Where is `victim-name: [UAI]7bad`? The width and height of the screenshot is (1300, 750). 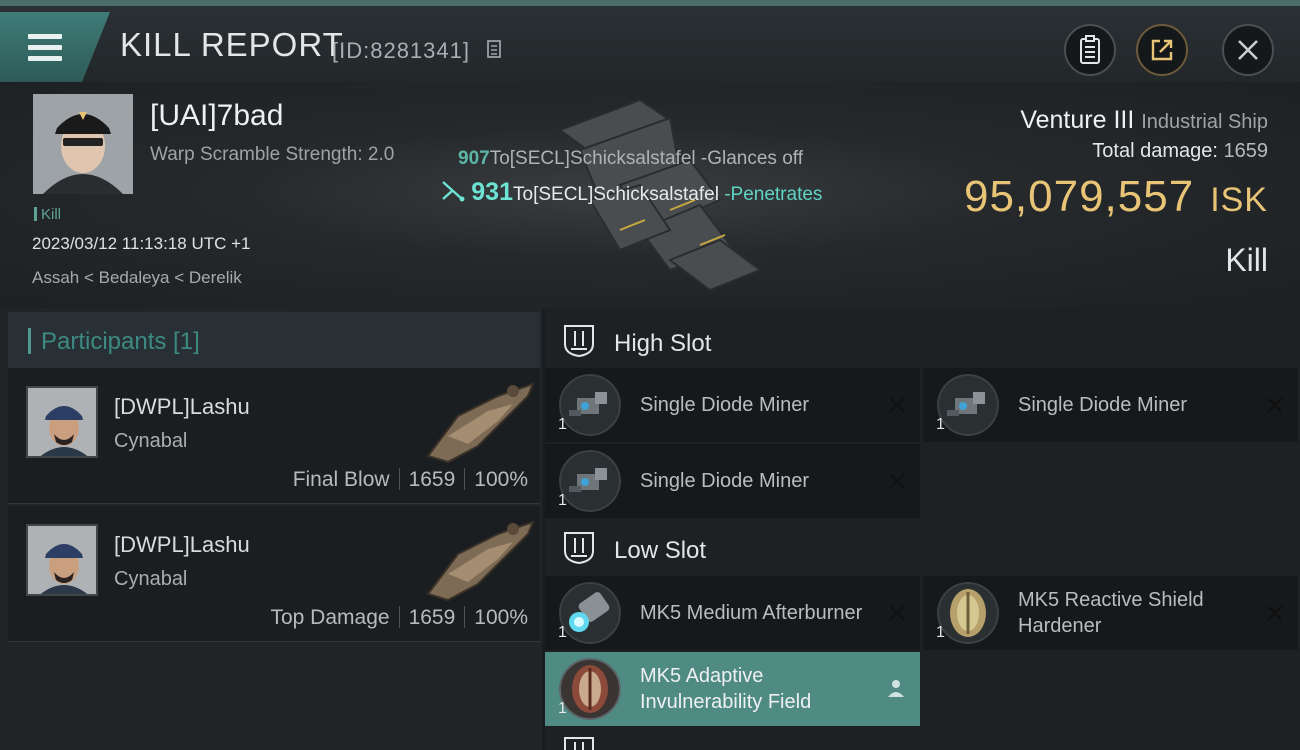
victim-name: [UAI]7bad is located at coordinates (217, 115).